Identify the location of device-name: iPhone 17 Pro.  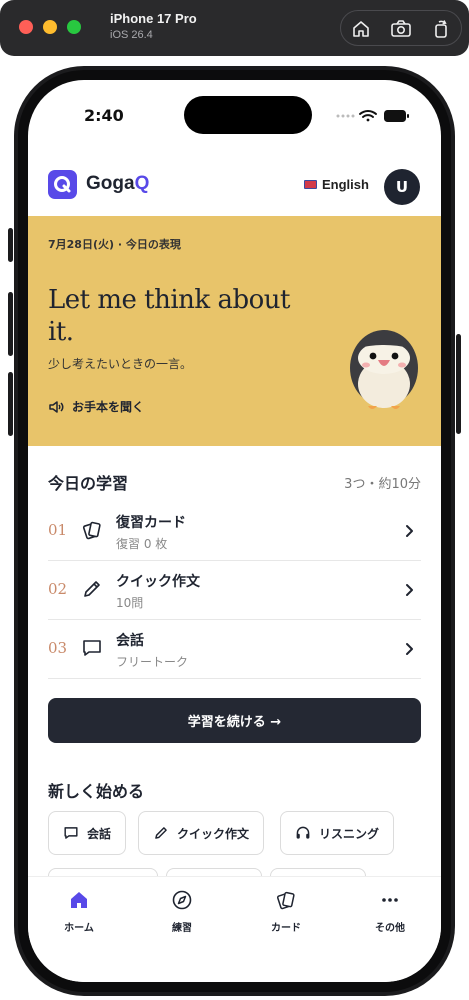
(153, 18).